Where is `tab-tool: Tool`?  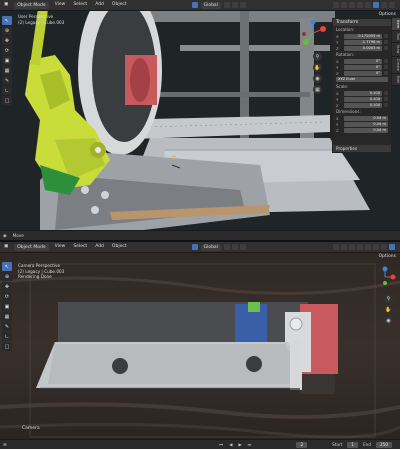
tab-tool: Tool is located at coordinates (396, 37).